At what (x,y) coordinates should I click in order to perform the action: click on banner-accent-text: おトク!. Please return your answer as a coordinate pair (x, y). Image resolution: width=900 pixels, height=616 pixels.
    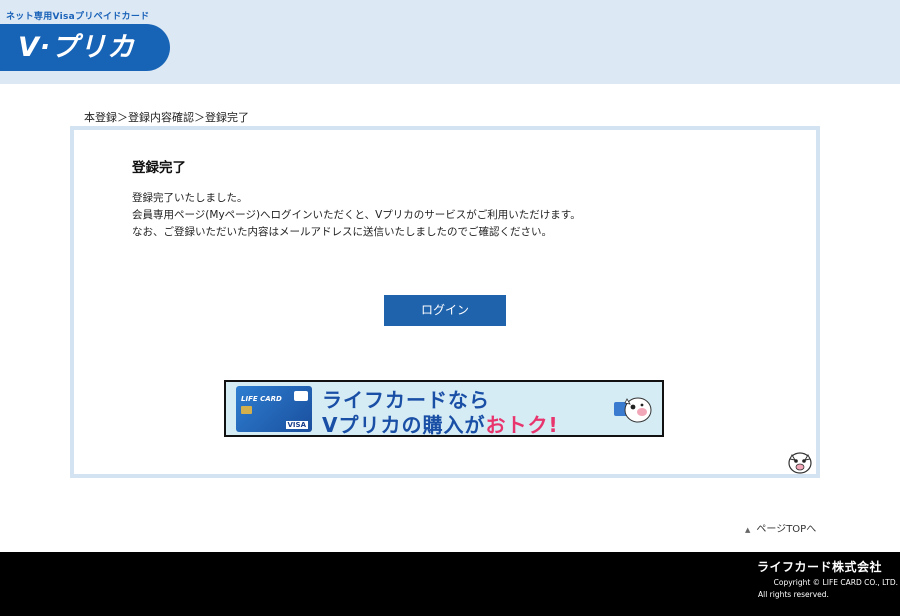
    Looking at the image, I should click on (522, 425).